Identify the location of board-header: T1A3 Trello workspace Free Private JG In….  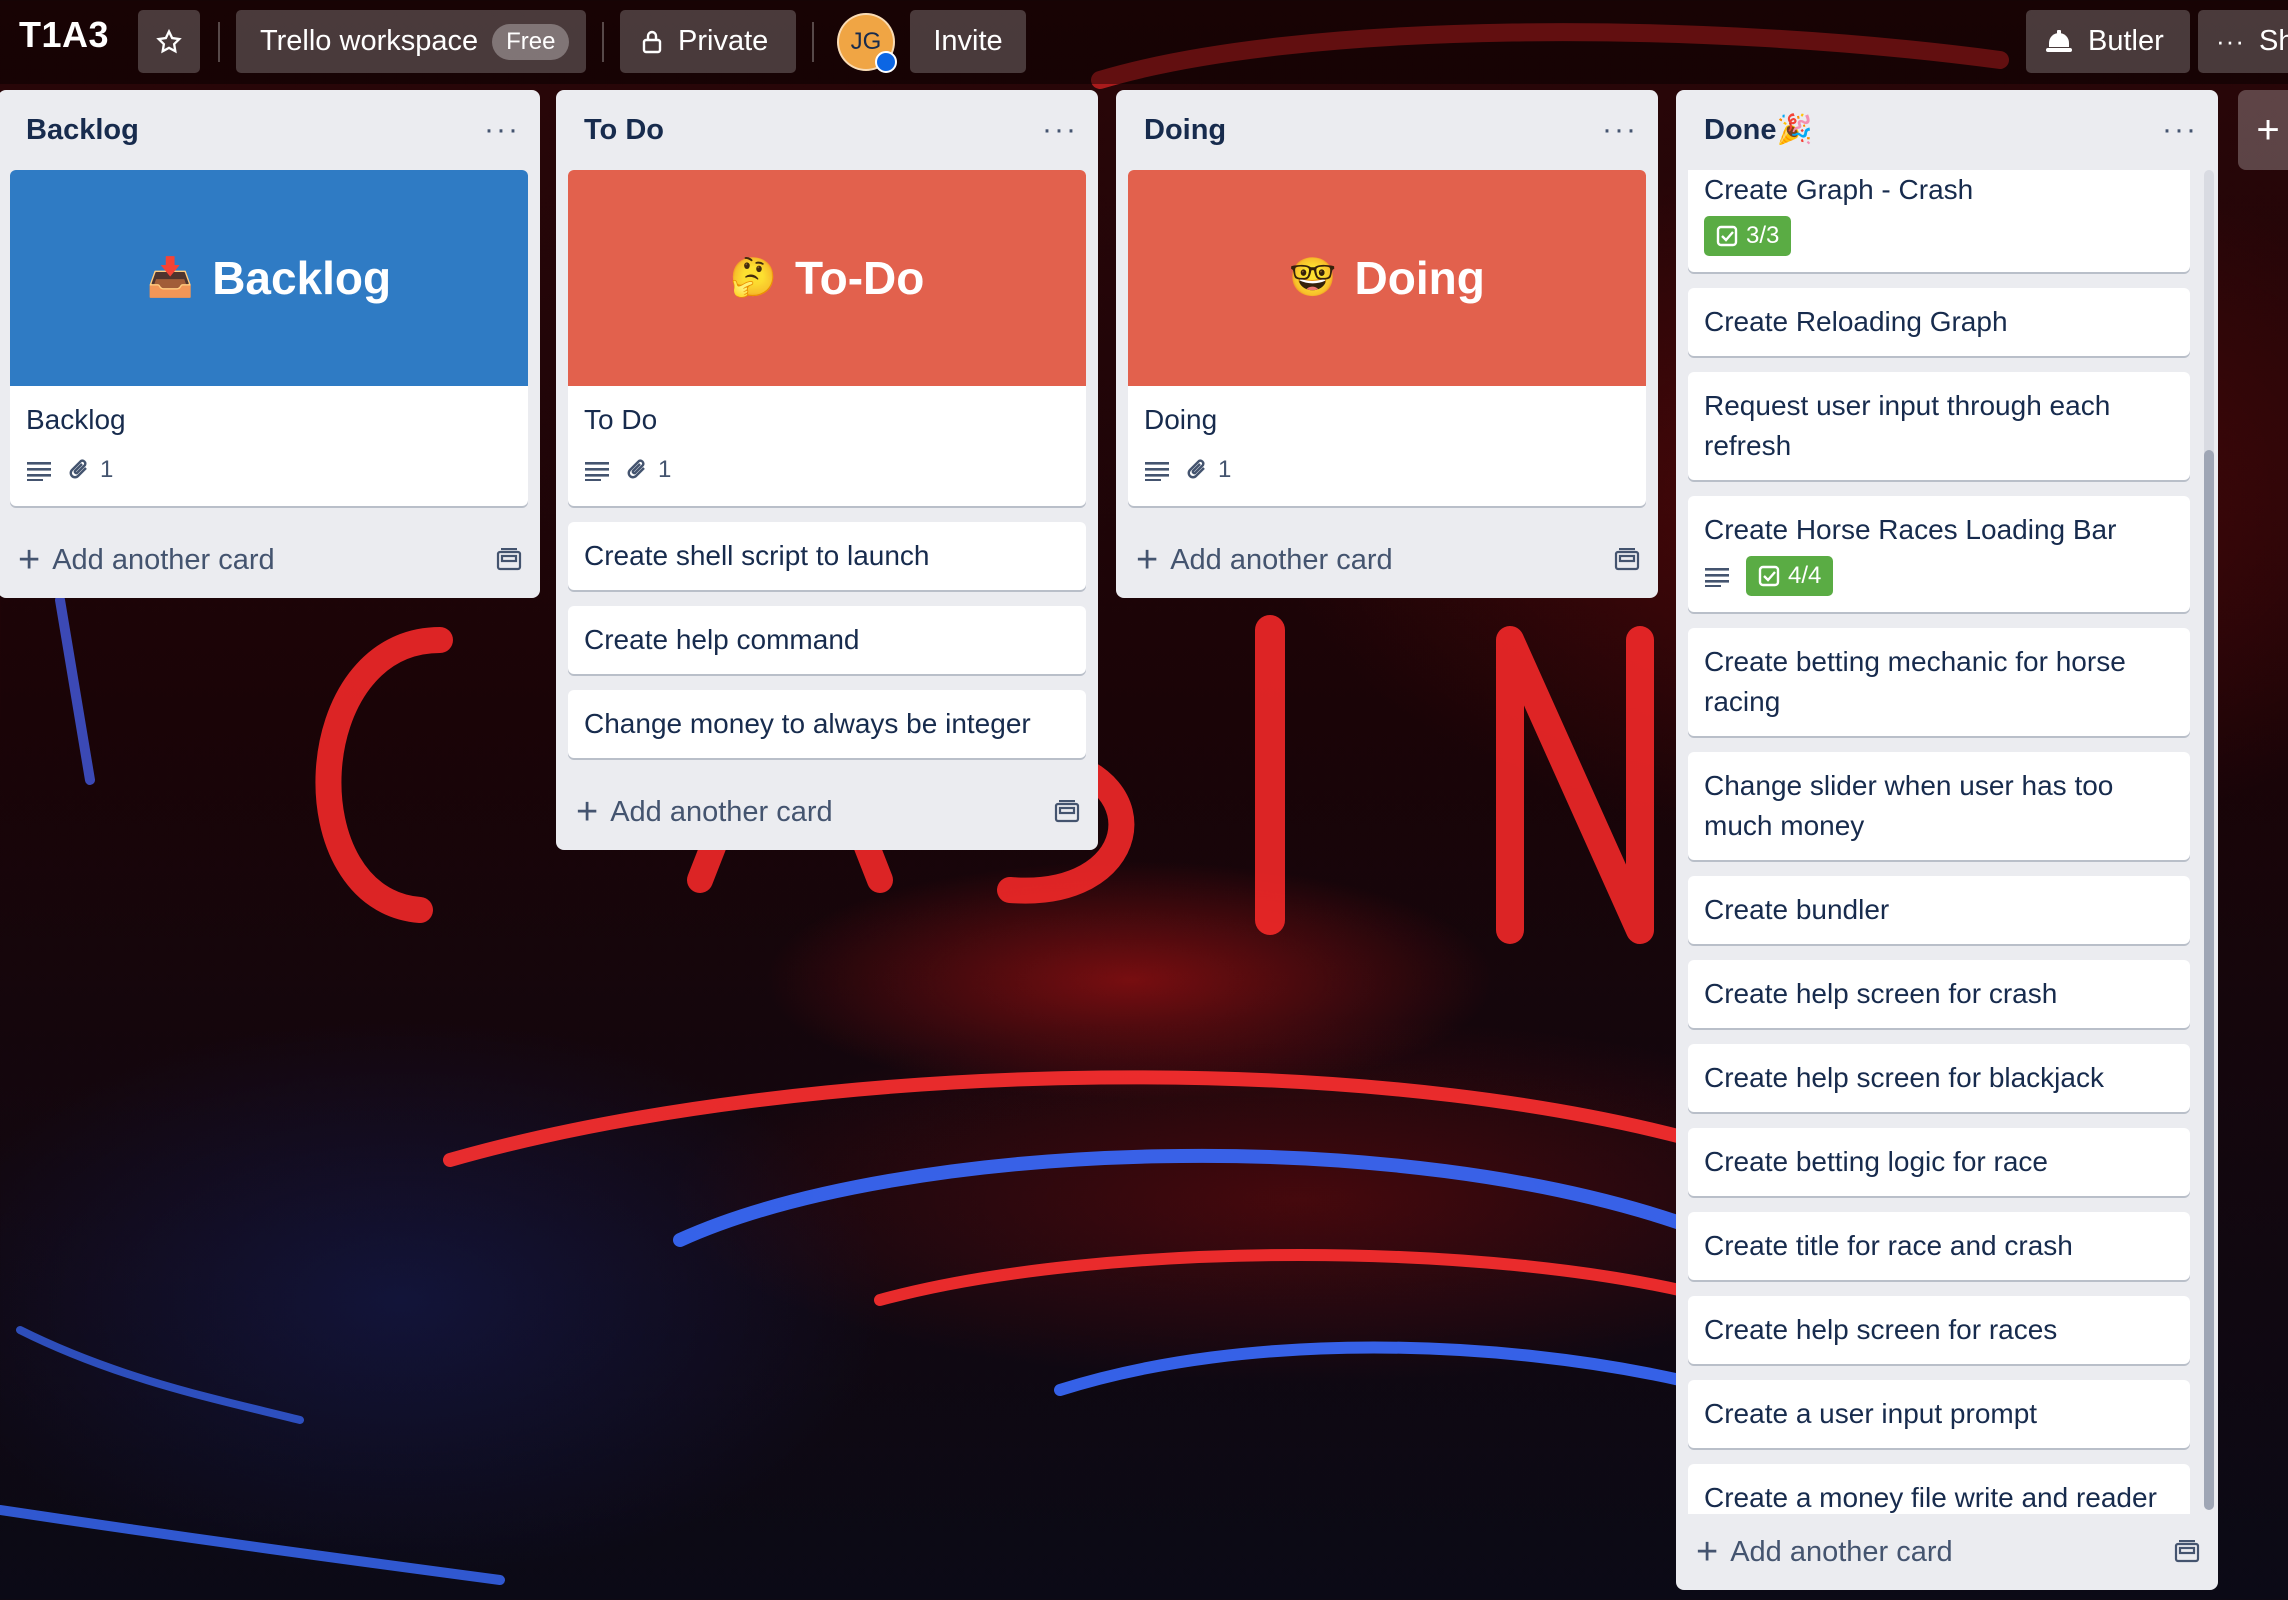
(1144, 42).